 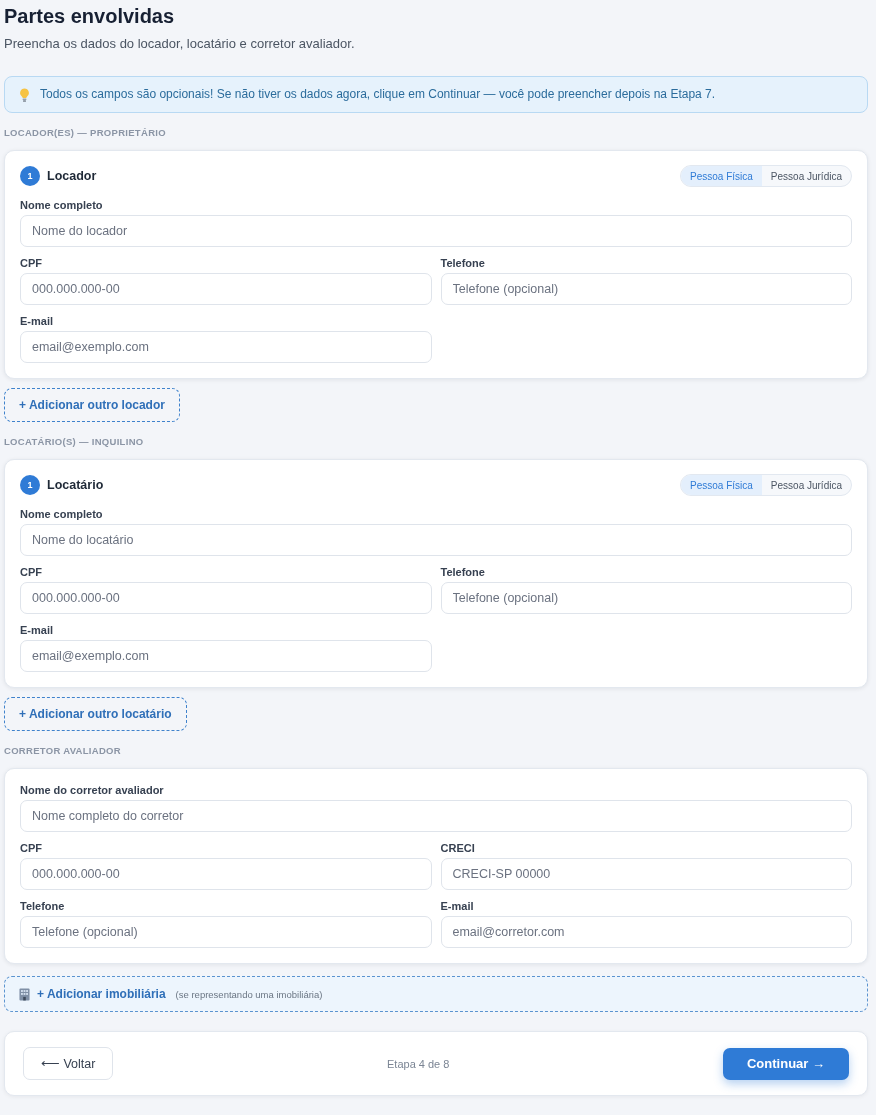 What do you see at coordinates (89, 16) in the screenshot?
I see `page-title: Partes envolvidas` at bounding box center [89, 16].